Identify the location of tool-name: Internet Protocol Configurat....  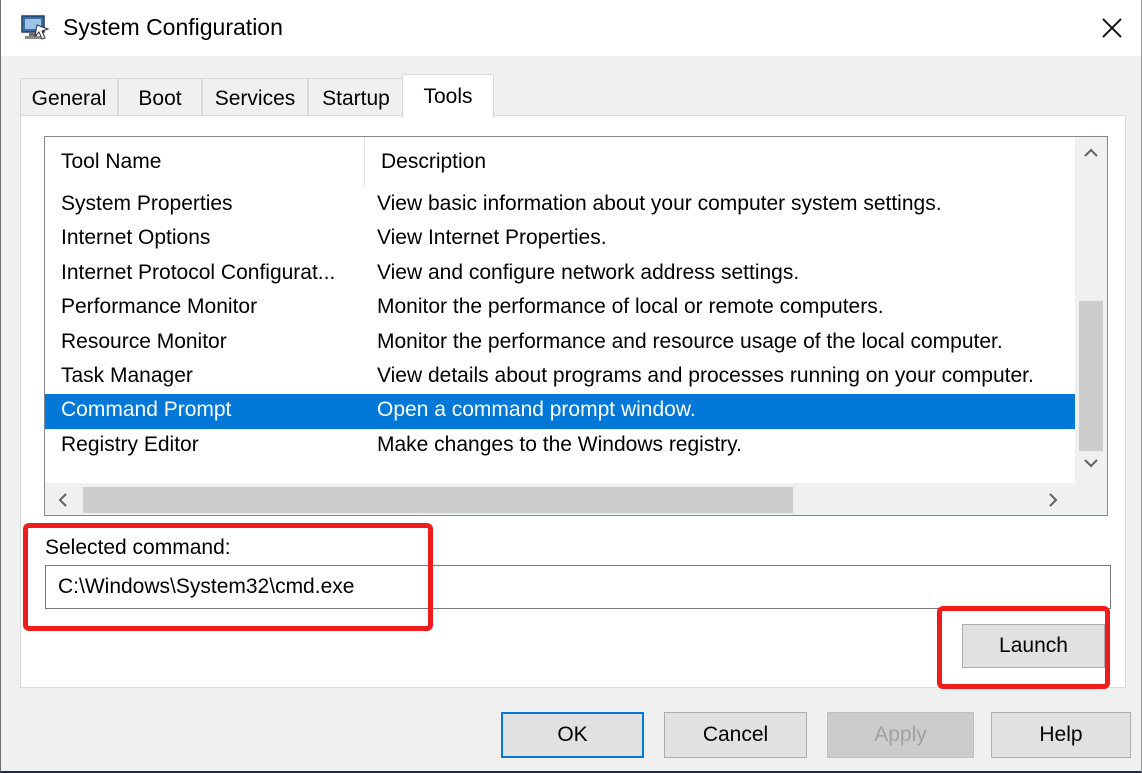
(198, 272).